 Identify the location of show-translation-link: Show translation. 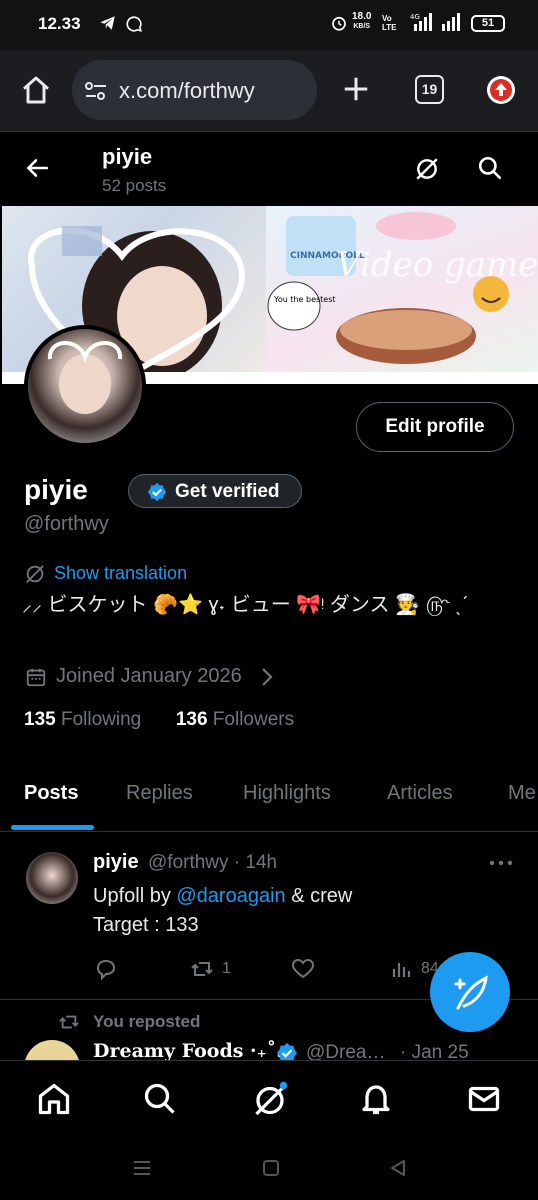
(120, 573).